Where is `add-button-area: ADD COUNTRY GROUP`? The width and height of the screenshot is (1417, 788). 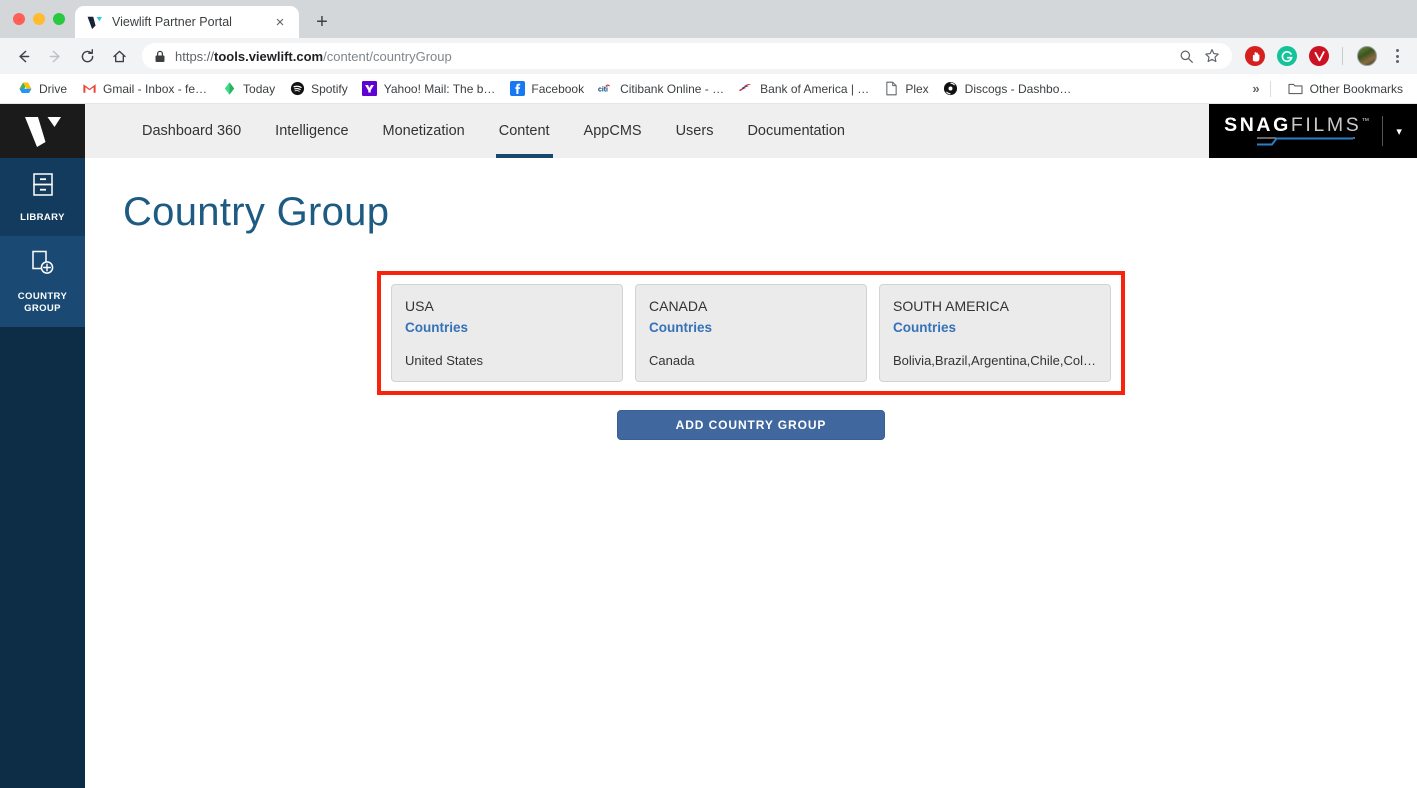
add-button-area: ADD COUNTRY GROUP is located at coordinates (751, 424).